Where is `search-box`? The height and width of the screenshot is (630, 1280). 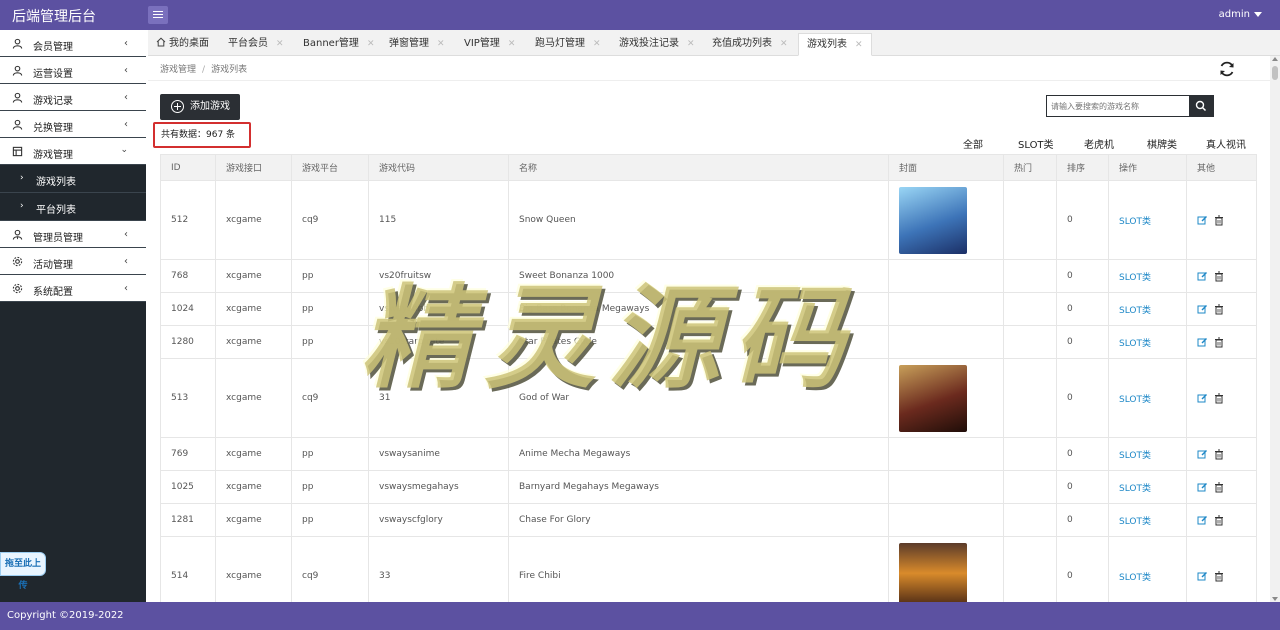 search-box is located at coordinates (1130, 106).